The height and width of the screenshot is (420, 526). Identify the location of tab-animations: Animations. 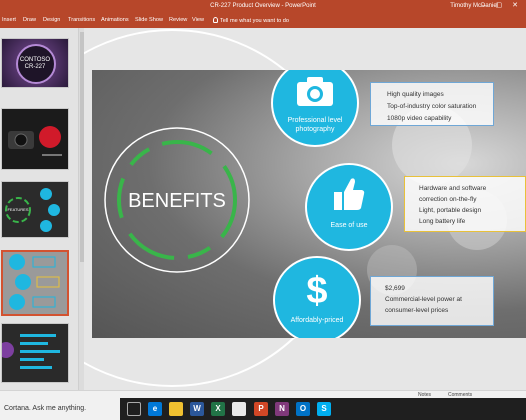
(115, 20).